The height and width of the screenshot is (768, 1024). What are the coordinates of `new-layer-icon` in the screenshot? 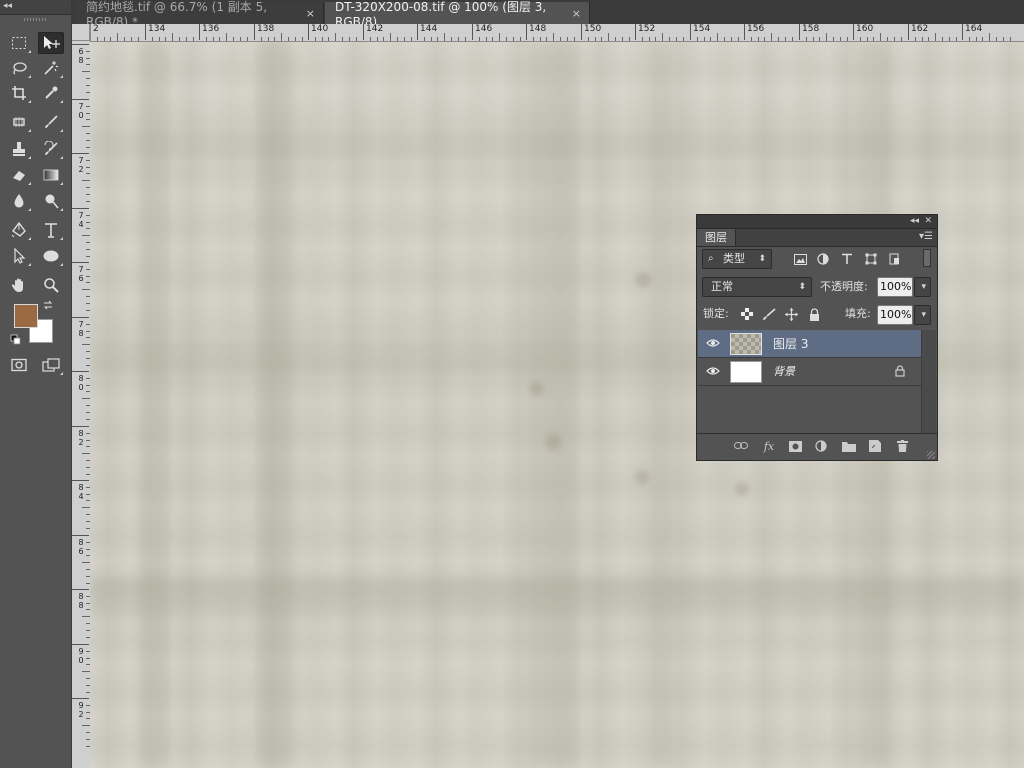 It's located at (875, 446).